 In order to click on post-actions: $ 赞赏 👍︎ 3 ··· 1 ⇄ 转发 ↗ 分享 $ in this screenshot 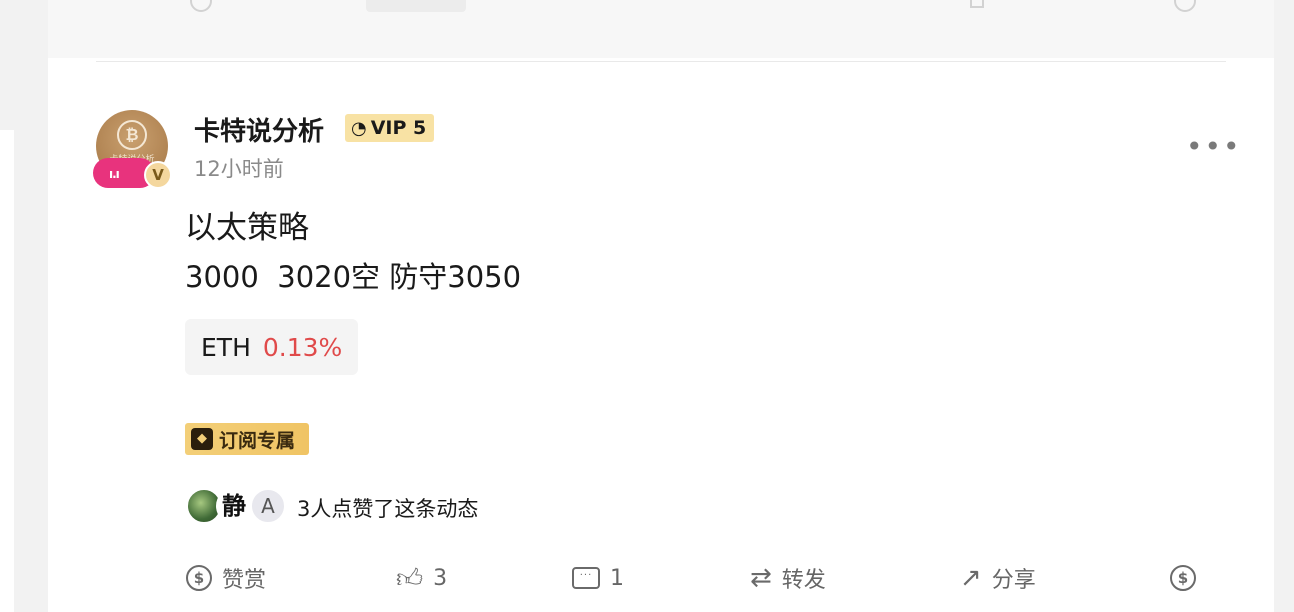, I will do `click(661, 578)`.